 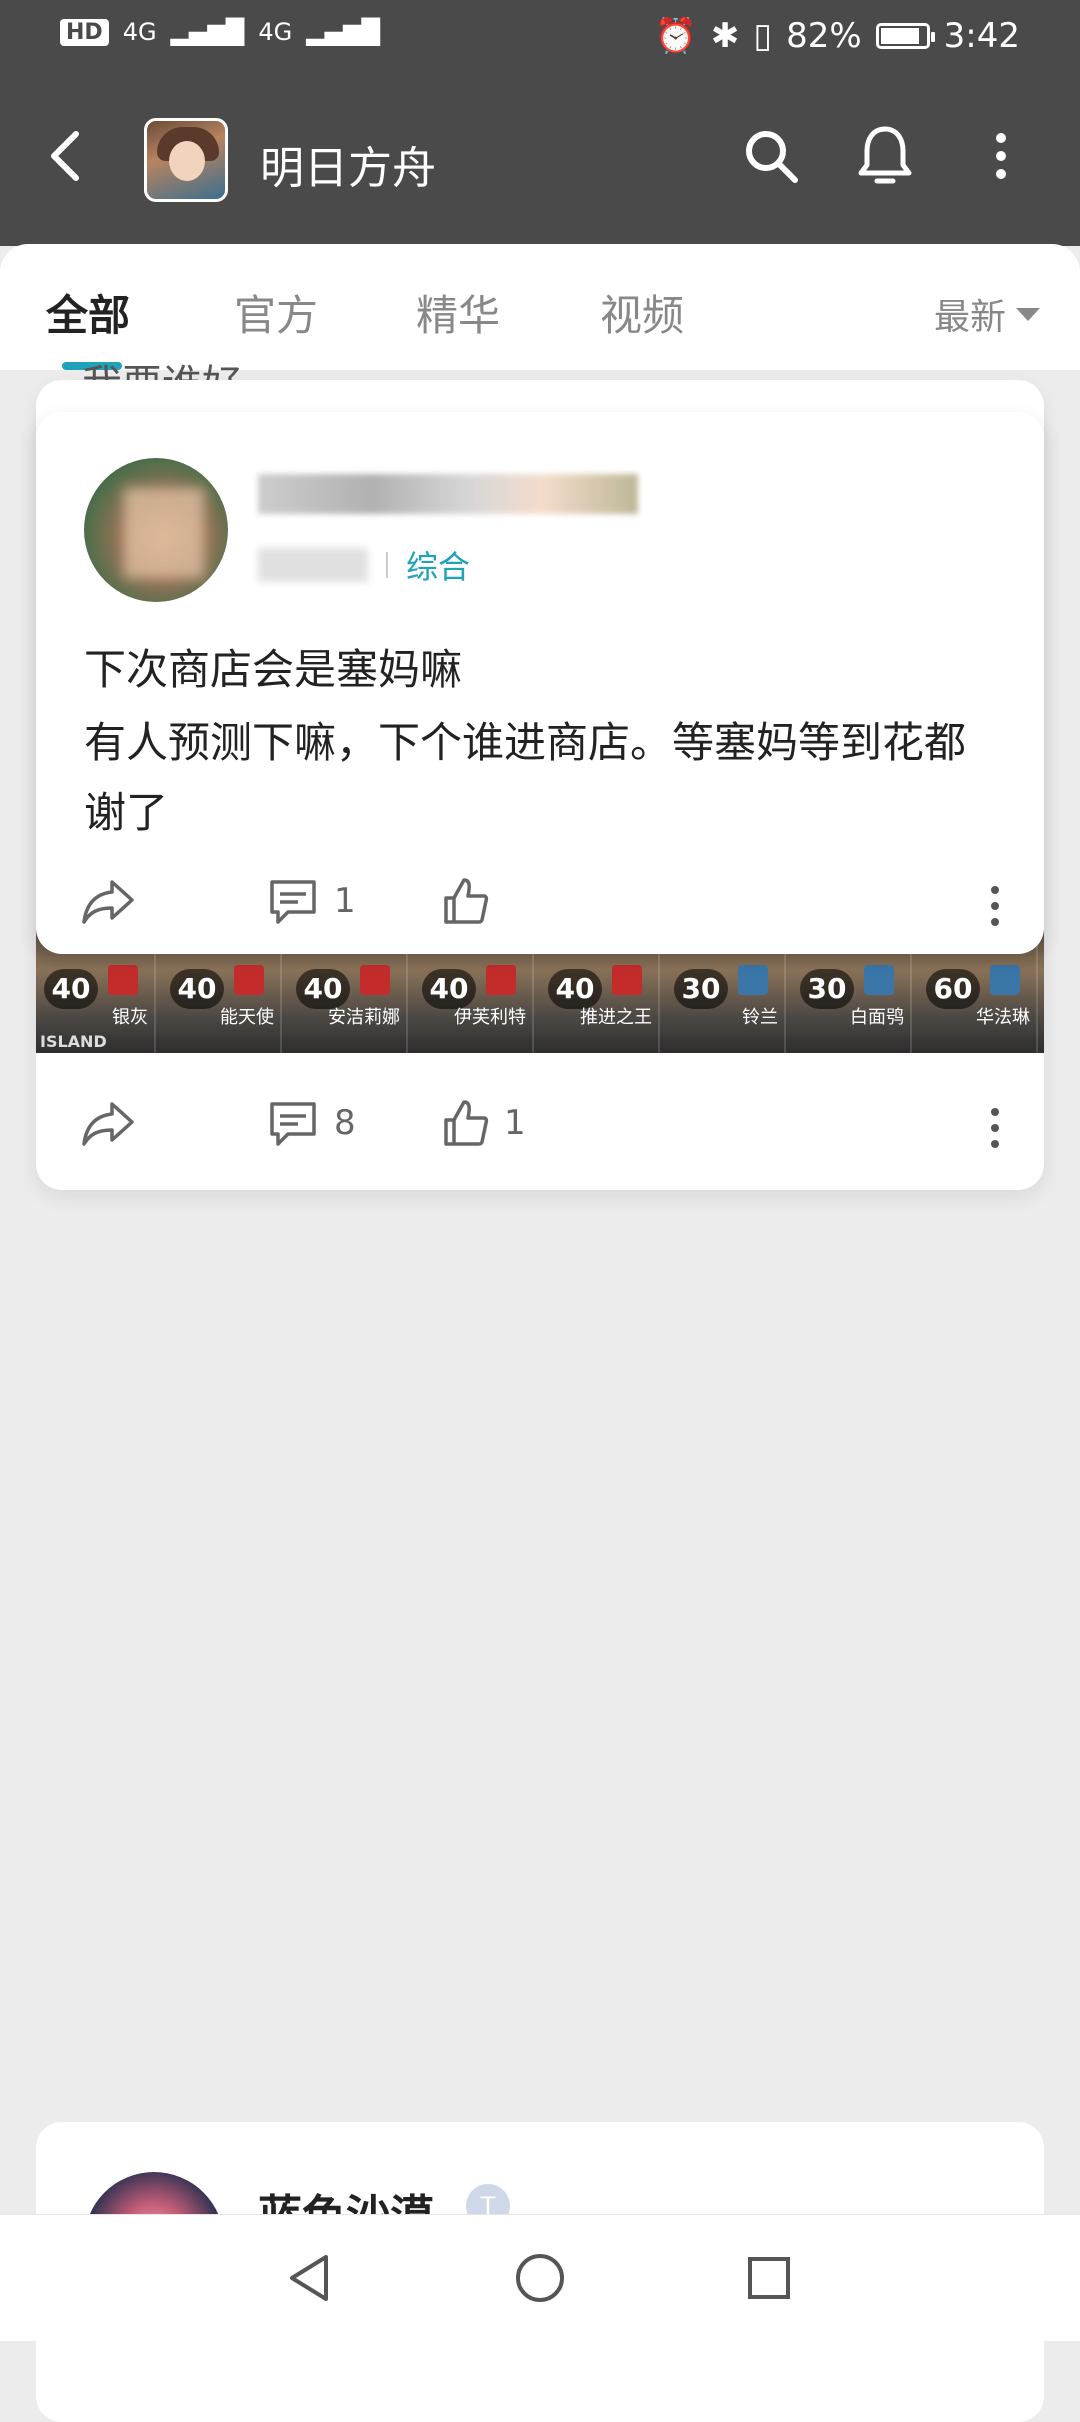 I want to click on comment-button: 8, so click(x=311, y=1123).